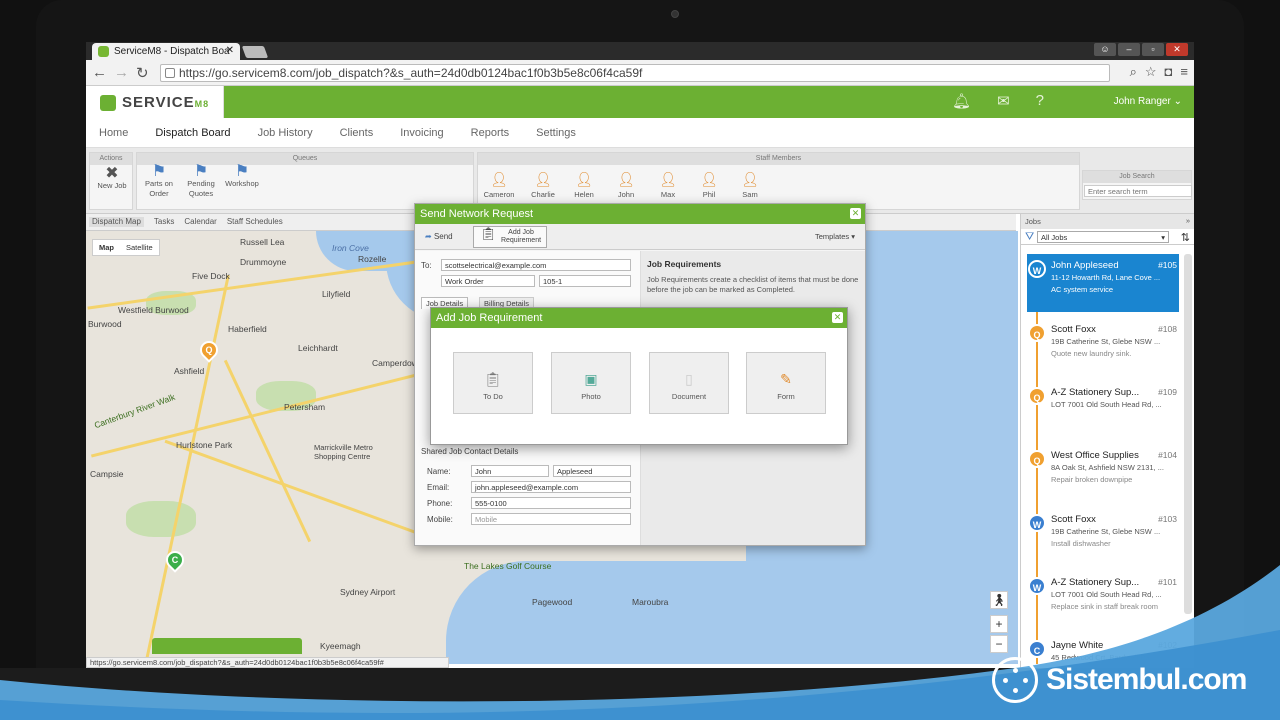 The width and height of the screenshot is (1280, 720). What do you see at coordinates (556, 133) in the screenshot?
I see `nav-settings: Settings` at bounding box center [556, 133].